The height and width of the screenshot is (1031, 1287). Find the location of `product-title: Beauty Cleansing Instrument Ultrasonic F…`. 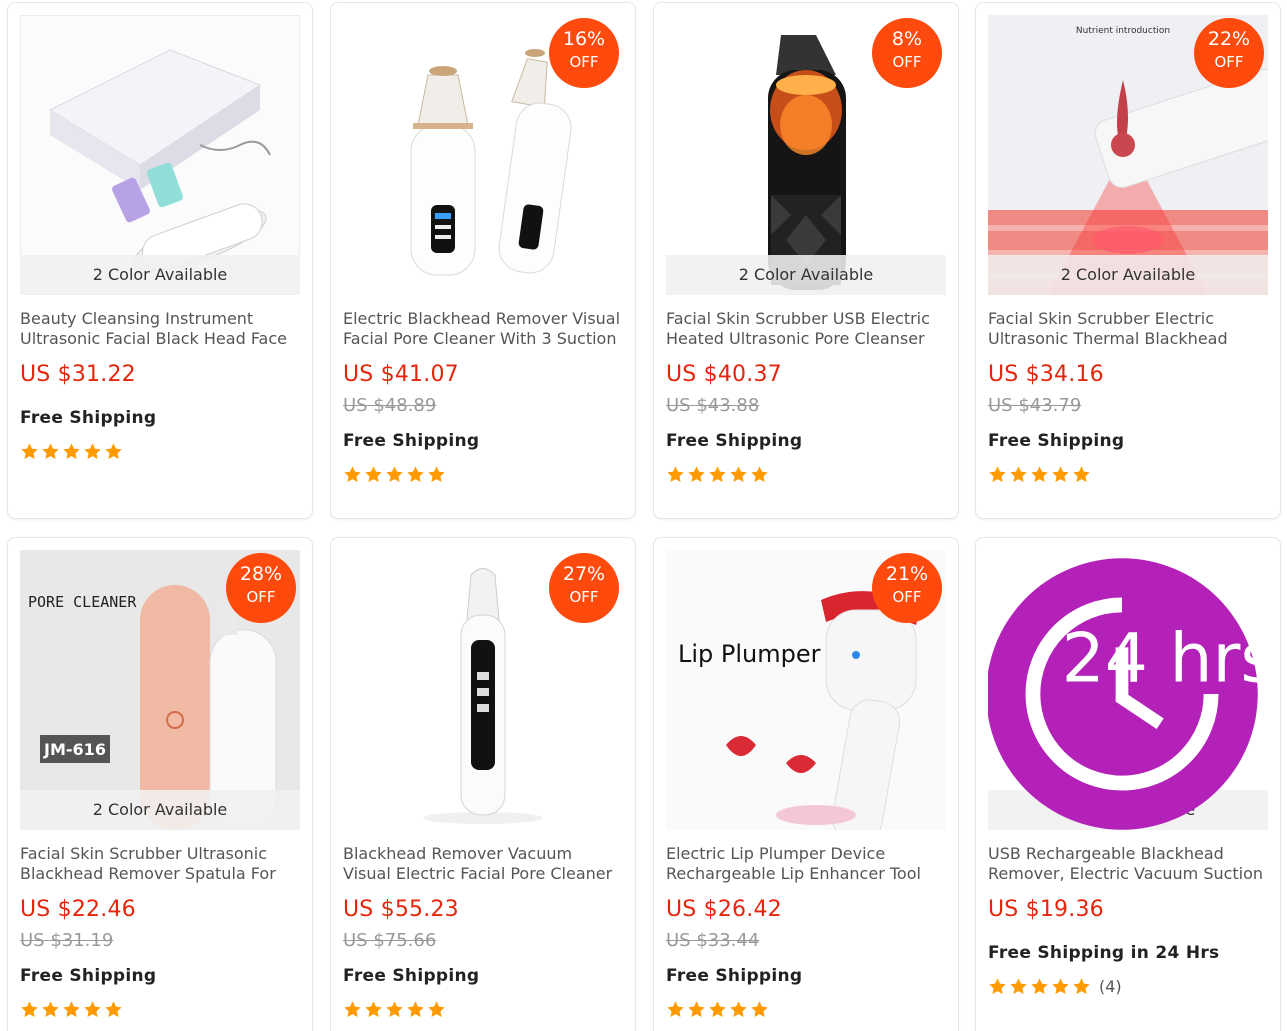

product-title: Beauty Cleansing Instrument Ultrasonic F… is located at coordinates (161, 329).